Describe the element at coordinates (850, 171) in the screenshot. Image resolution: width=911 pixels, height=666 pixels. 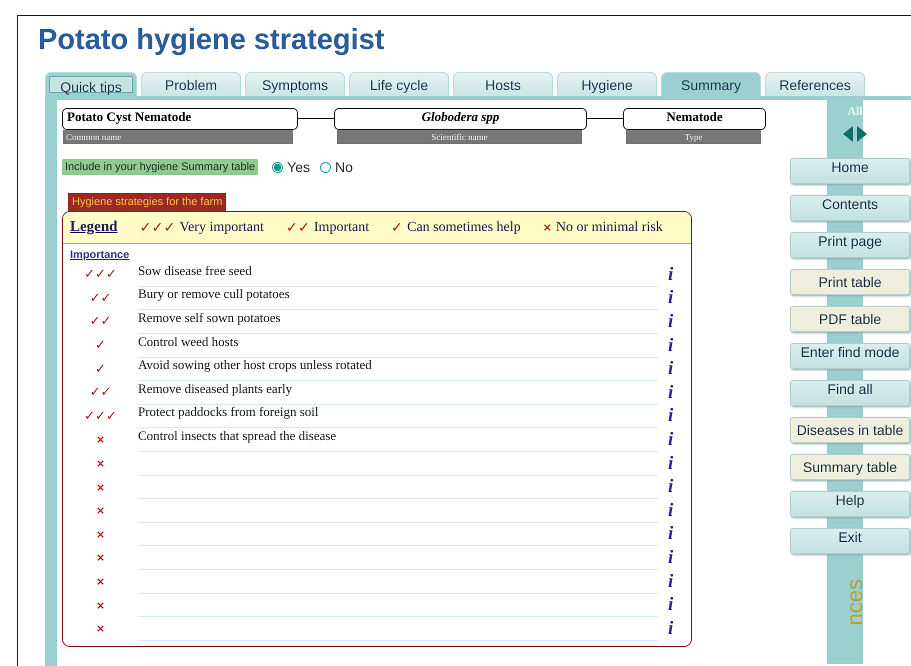
I see `nav-button: Home` at that location.